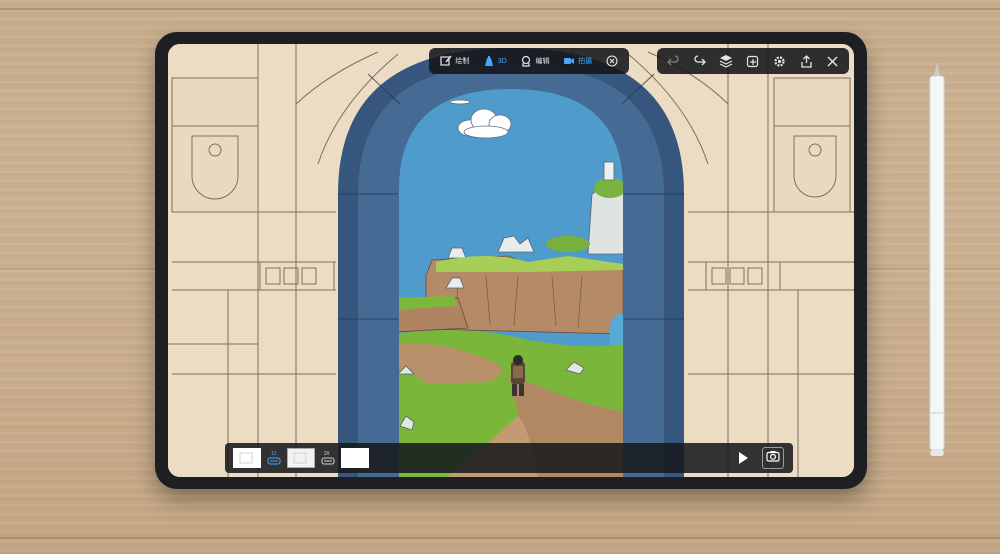 The width and height of the screenshot is (1000, 554). Describe the element at coordinates (569, 61) in the screenshot. I see `record-icon` at that location.